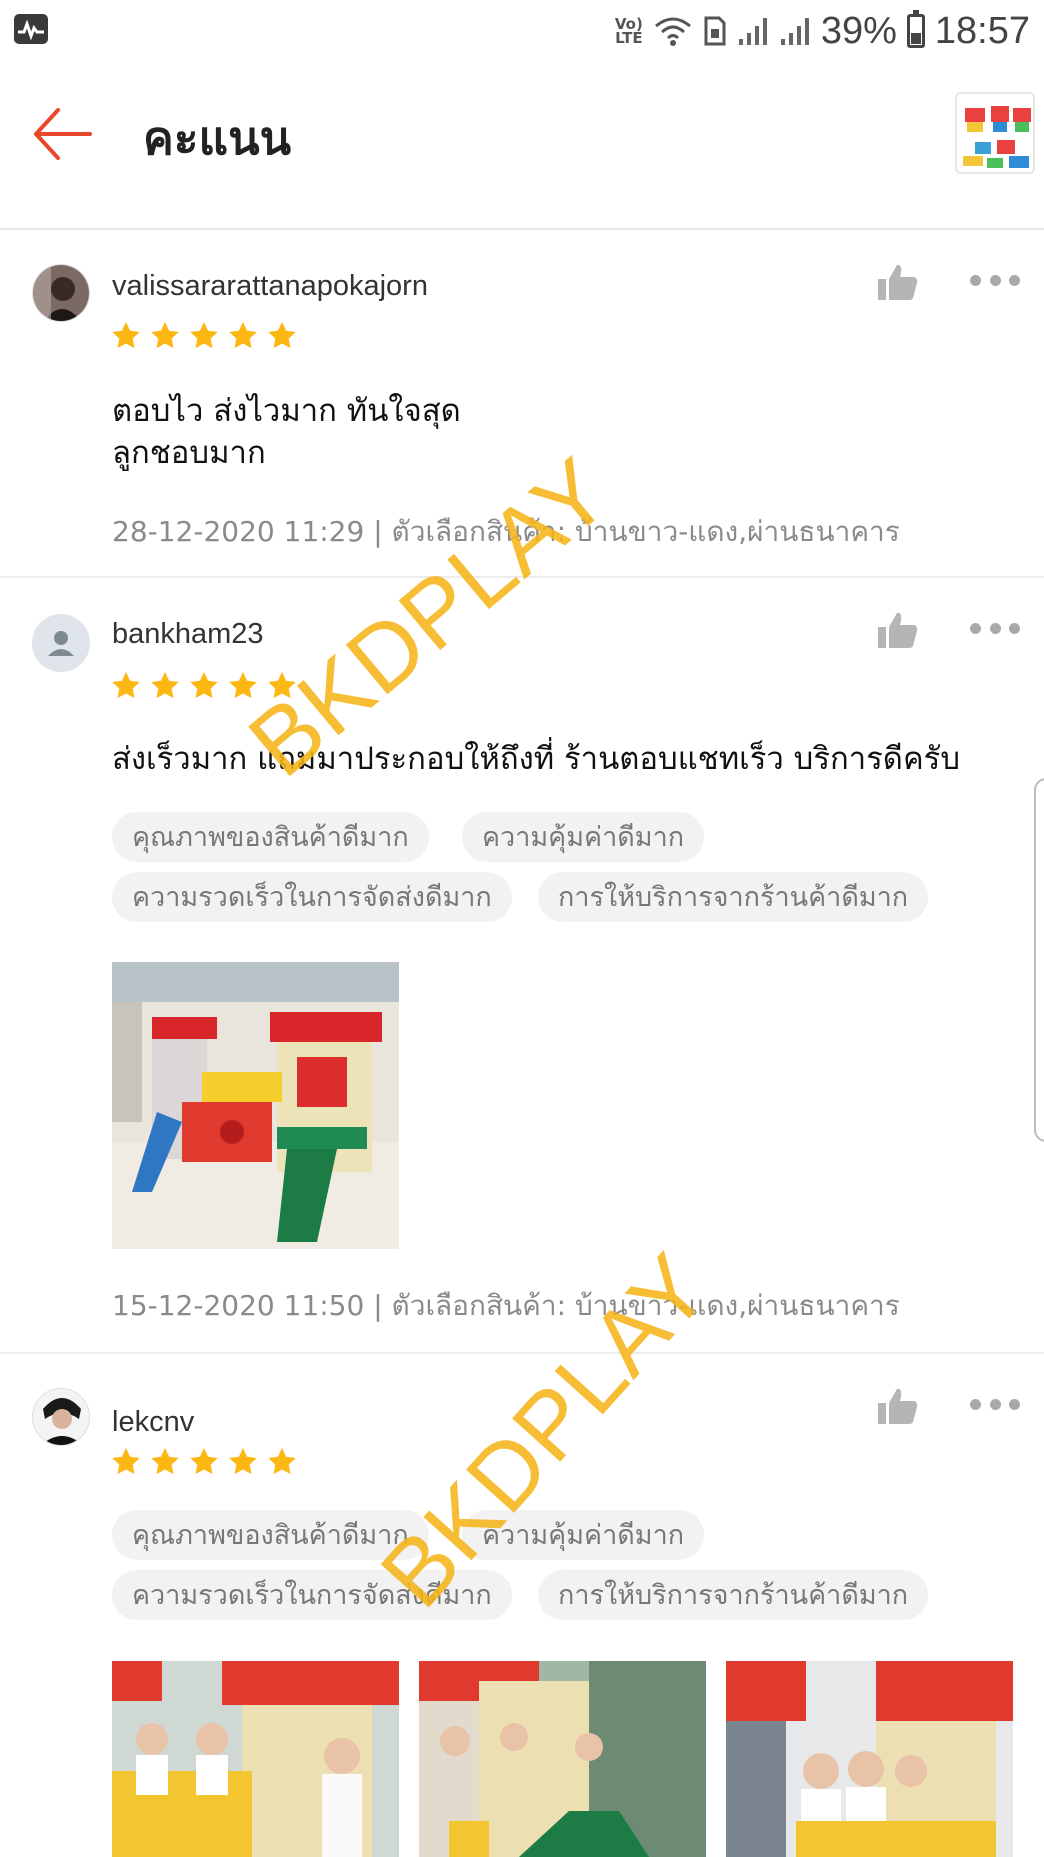  Describe the element at coordinates (31, 29) in the screenshot. I see `activity-monitor-icon` at that location.